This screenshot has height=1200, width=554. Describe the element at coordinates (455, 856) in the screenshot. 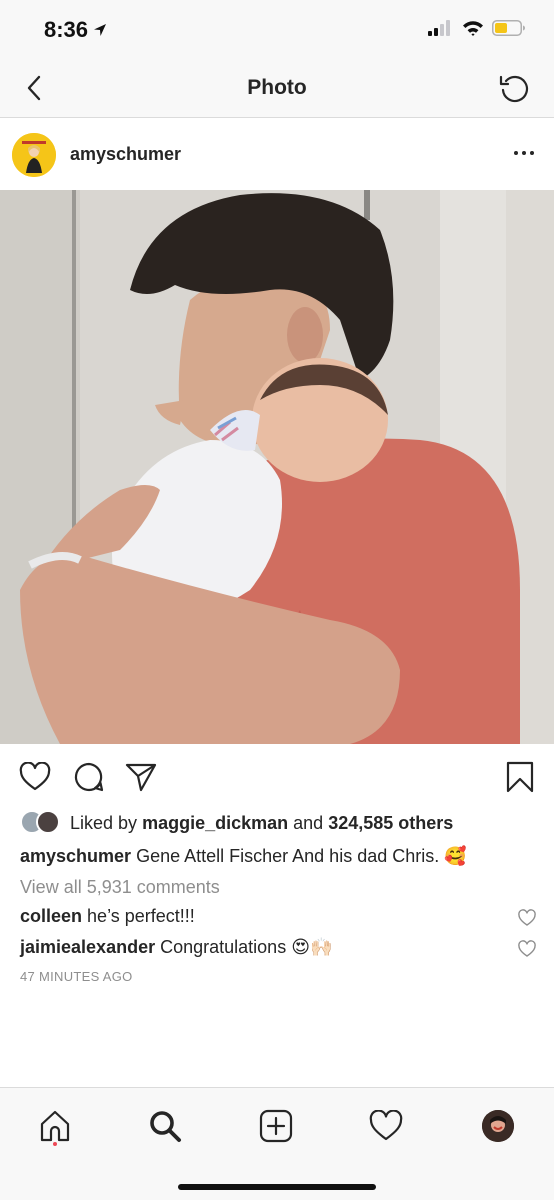

I see `caption-emoji: 🥰` at that location.